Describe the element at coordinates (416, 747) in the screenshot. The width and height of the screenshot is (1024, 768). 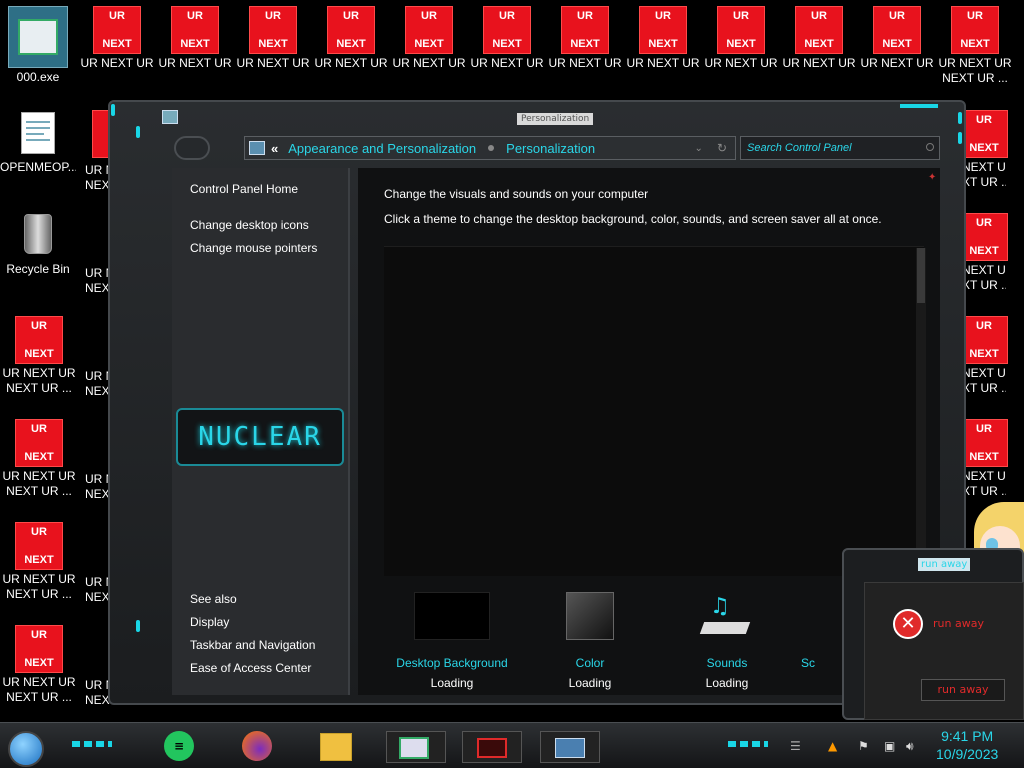
I see `taskbar-app-control-panel` at that location.